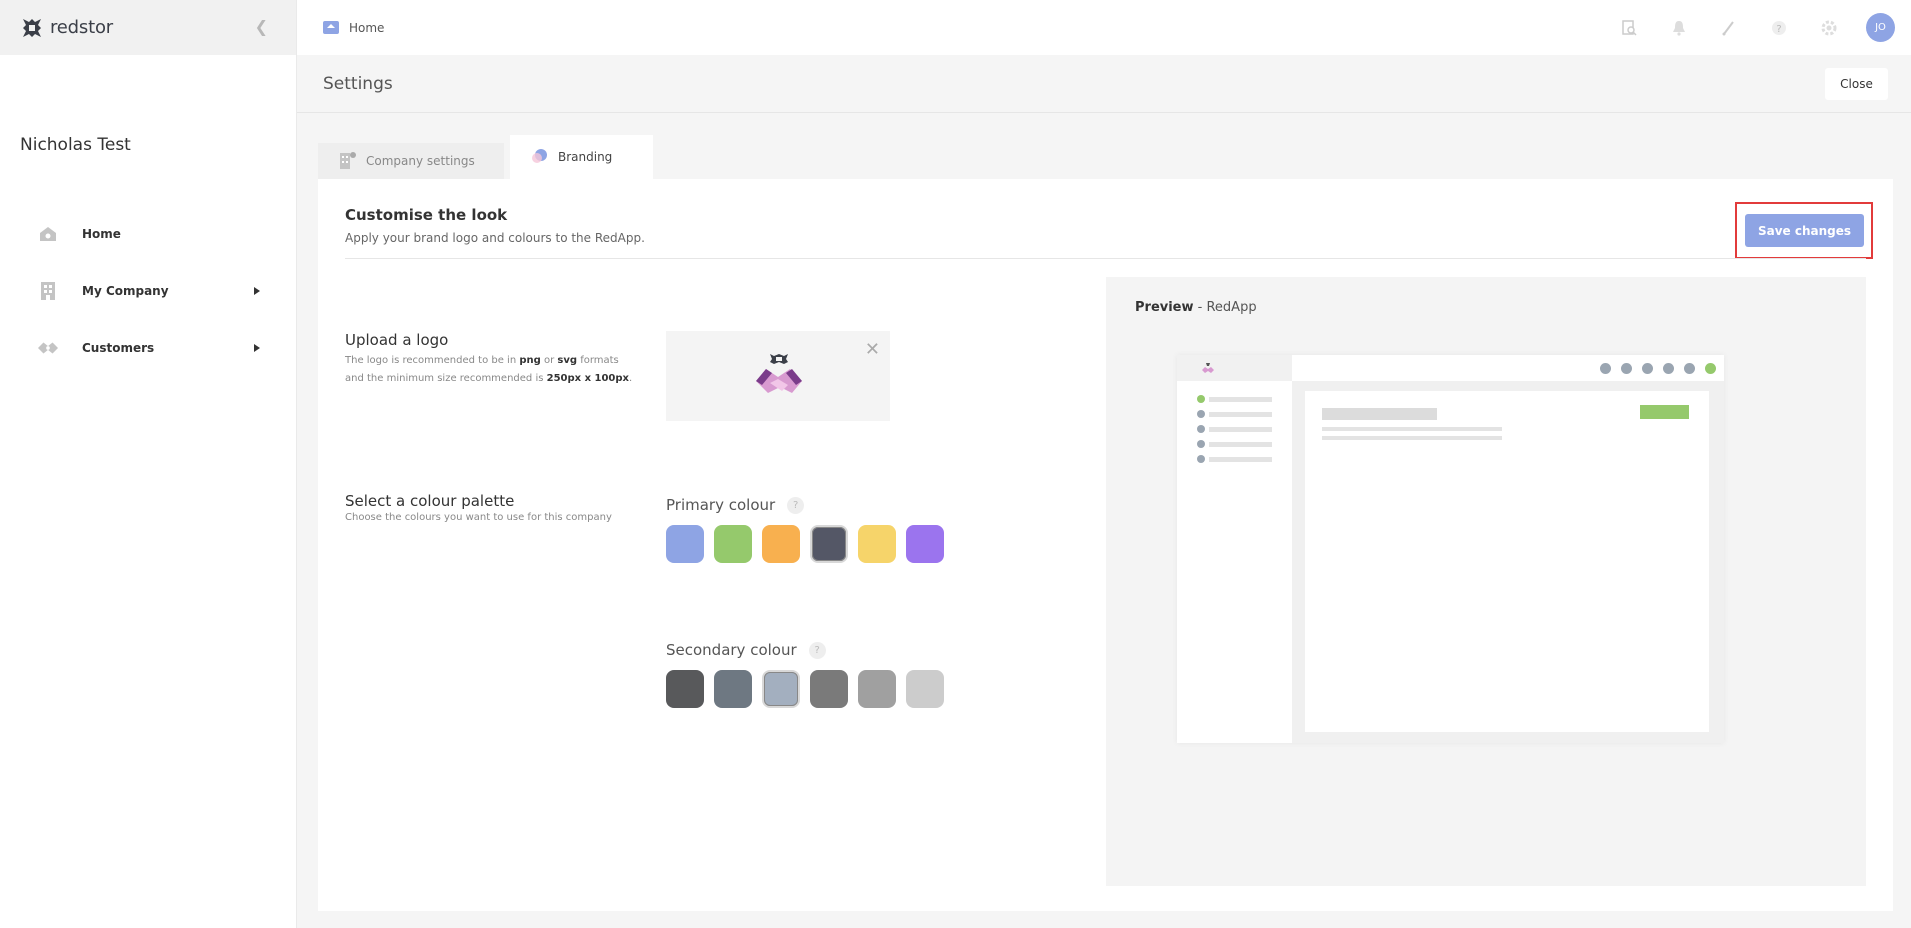 The image size is (1911, 928). Describe the element at coordinates (1105, 258) in the screenshot. I see `divider` at that location.